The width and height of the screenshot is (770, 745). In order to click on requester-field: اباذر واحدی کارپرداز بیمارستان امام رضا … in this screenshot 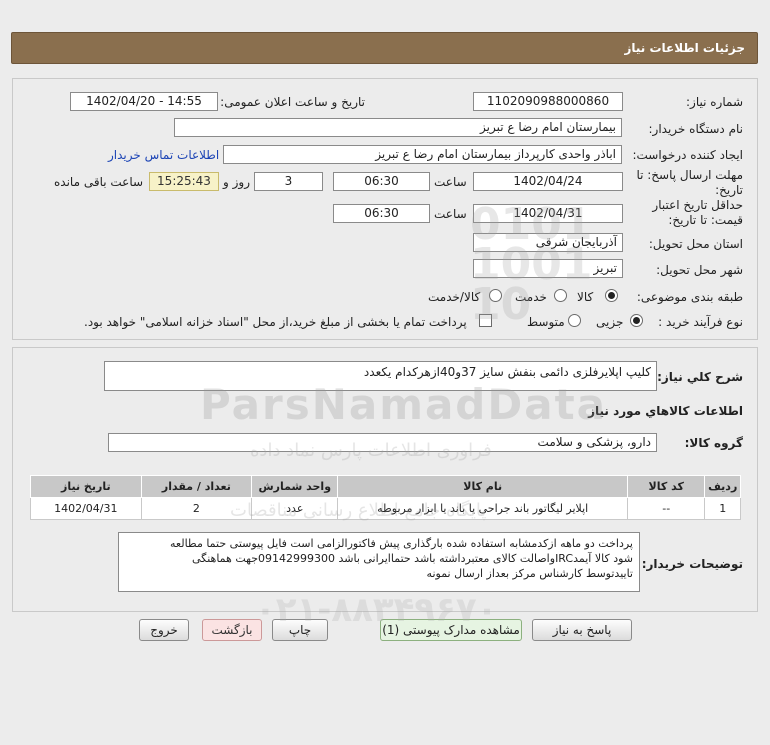, I will do `click(422, 154)`.